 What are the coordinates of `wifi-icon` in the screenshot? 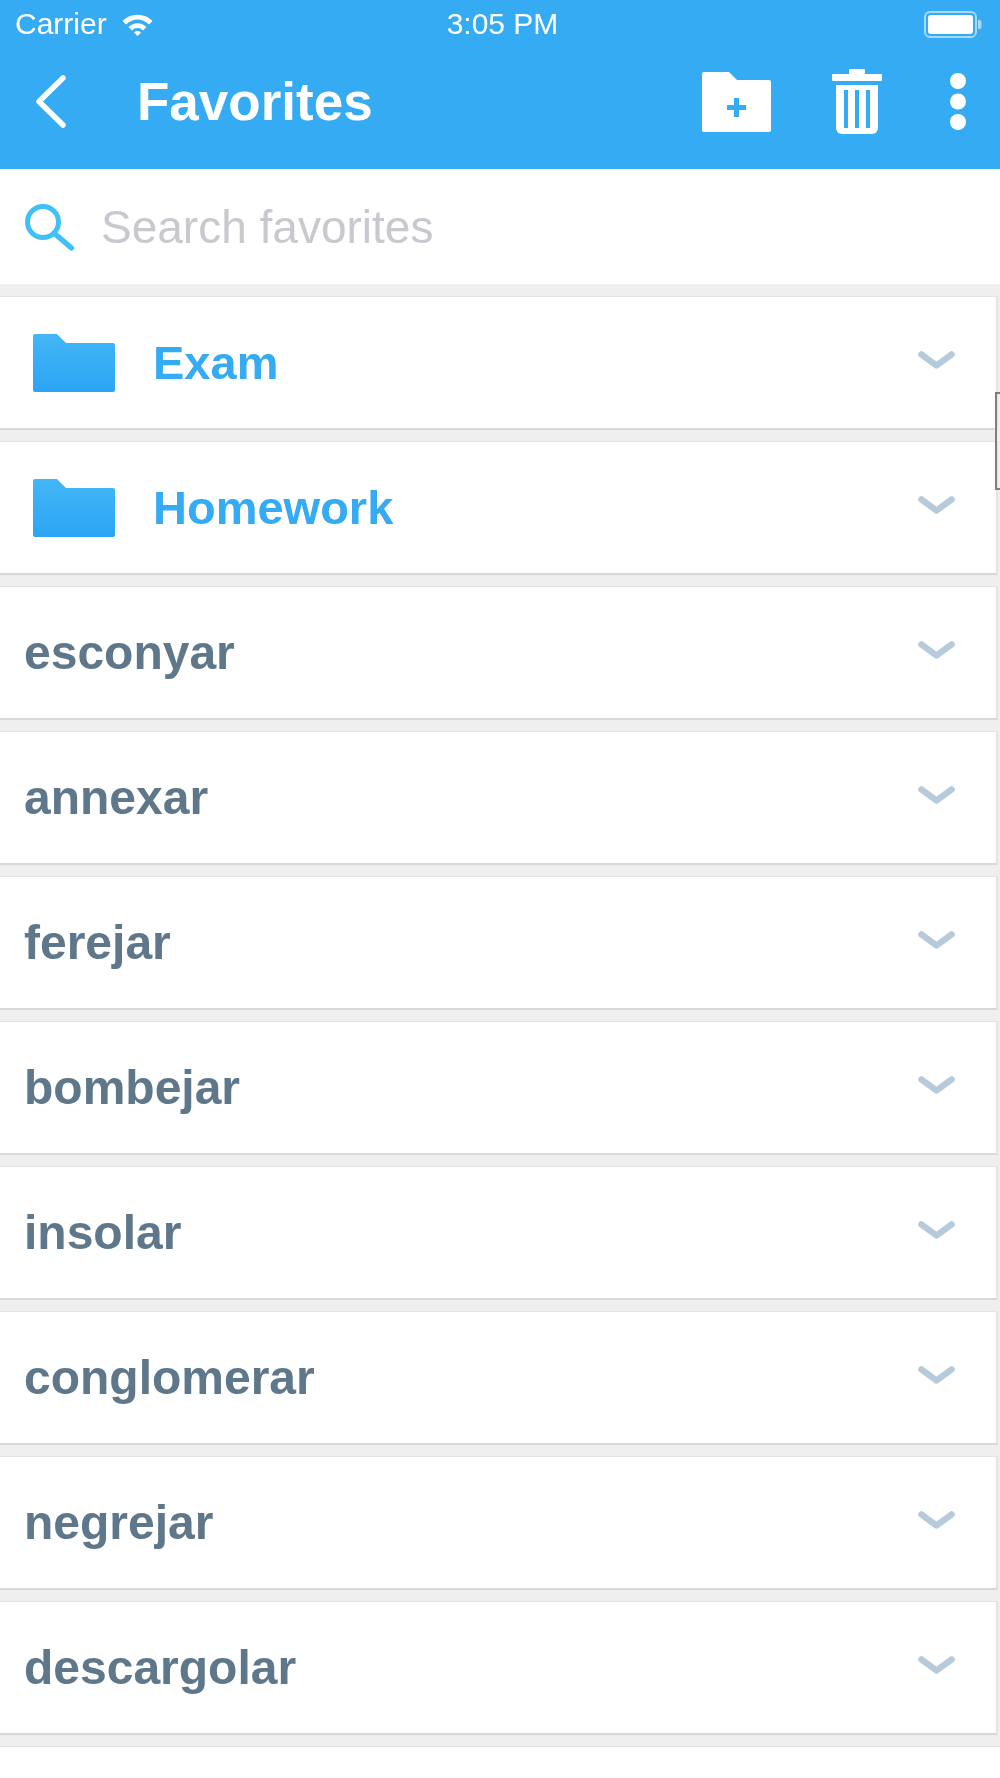 It's located at (137, 24).